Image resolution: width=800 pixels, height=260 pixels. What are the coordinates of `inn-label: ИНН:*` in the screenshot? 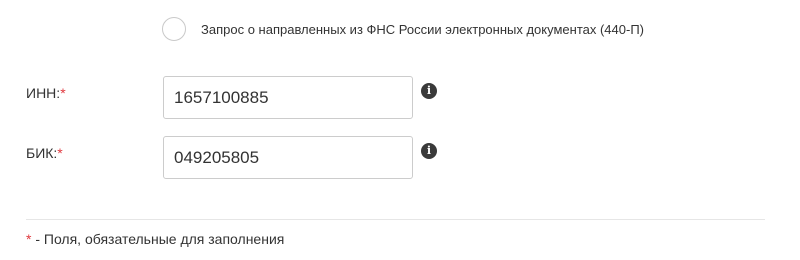 It's located at (46, 93).